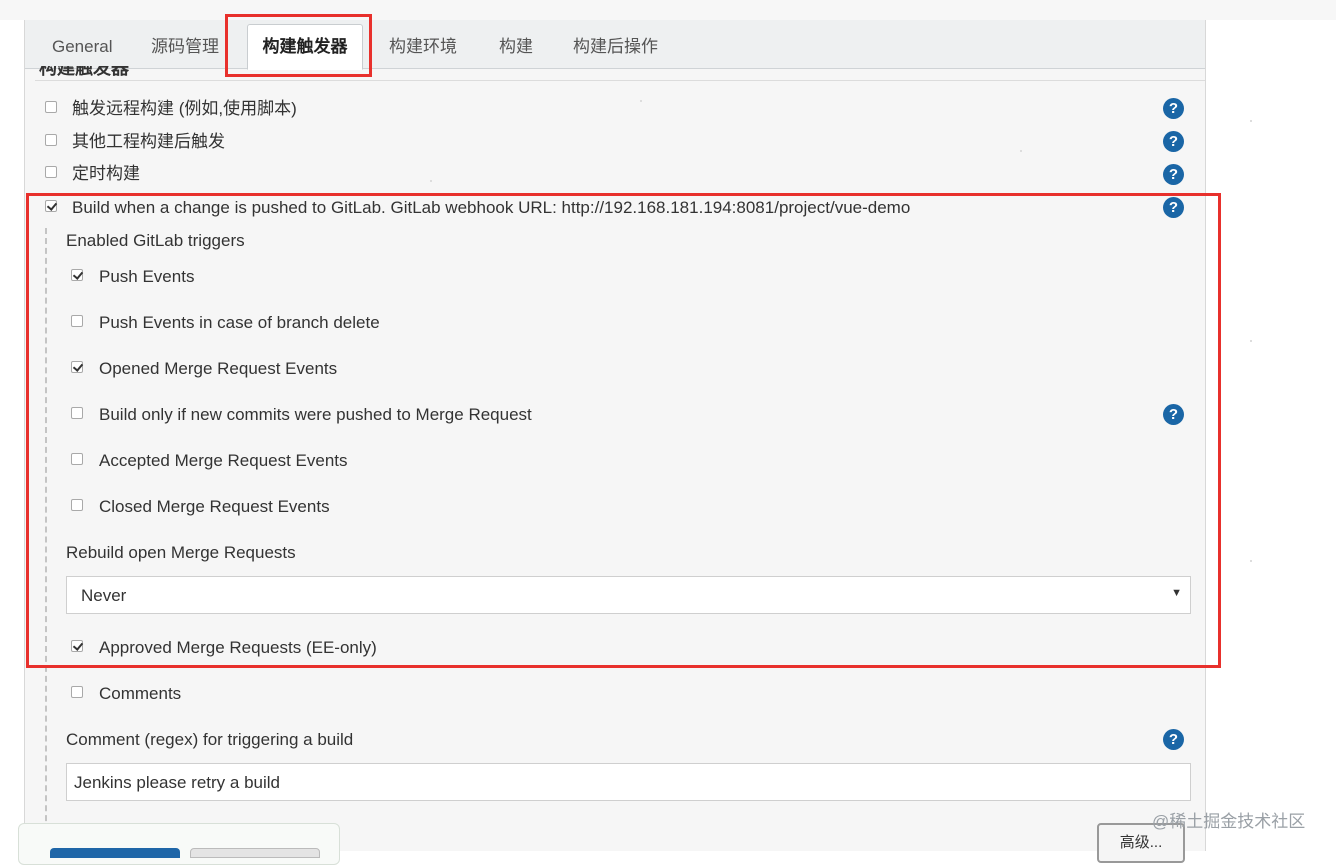 The height and width of the screenshot is (865, 1336). What do you see at coordinates (104, 595) in the screenshot?
I see `rebuild-open-mr-value: Never` at bounding box center [104, 595].